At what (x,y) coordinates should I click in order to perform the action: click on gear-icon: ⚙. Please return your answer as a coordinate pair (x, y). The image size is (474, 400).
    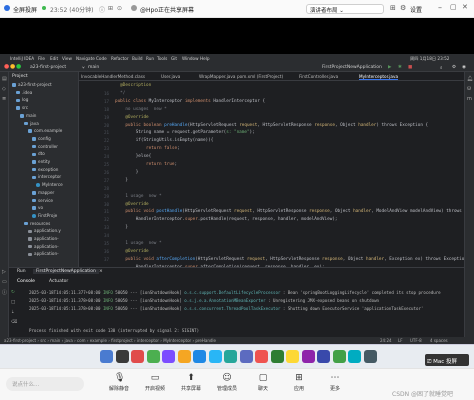
    Looking at the image, I should click on (403, 8).